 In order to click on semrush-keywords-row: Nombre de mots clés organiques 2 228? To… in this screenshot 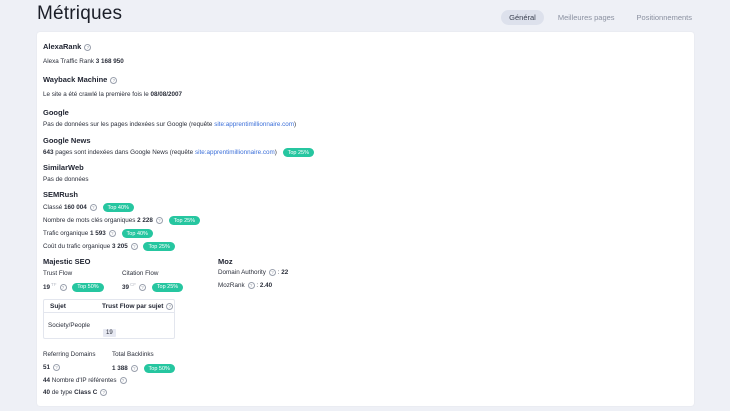, I will do `click(122, 220)`.